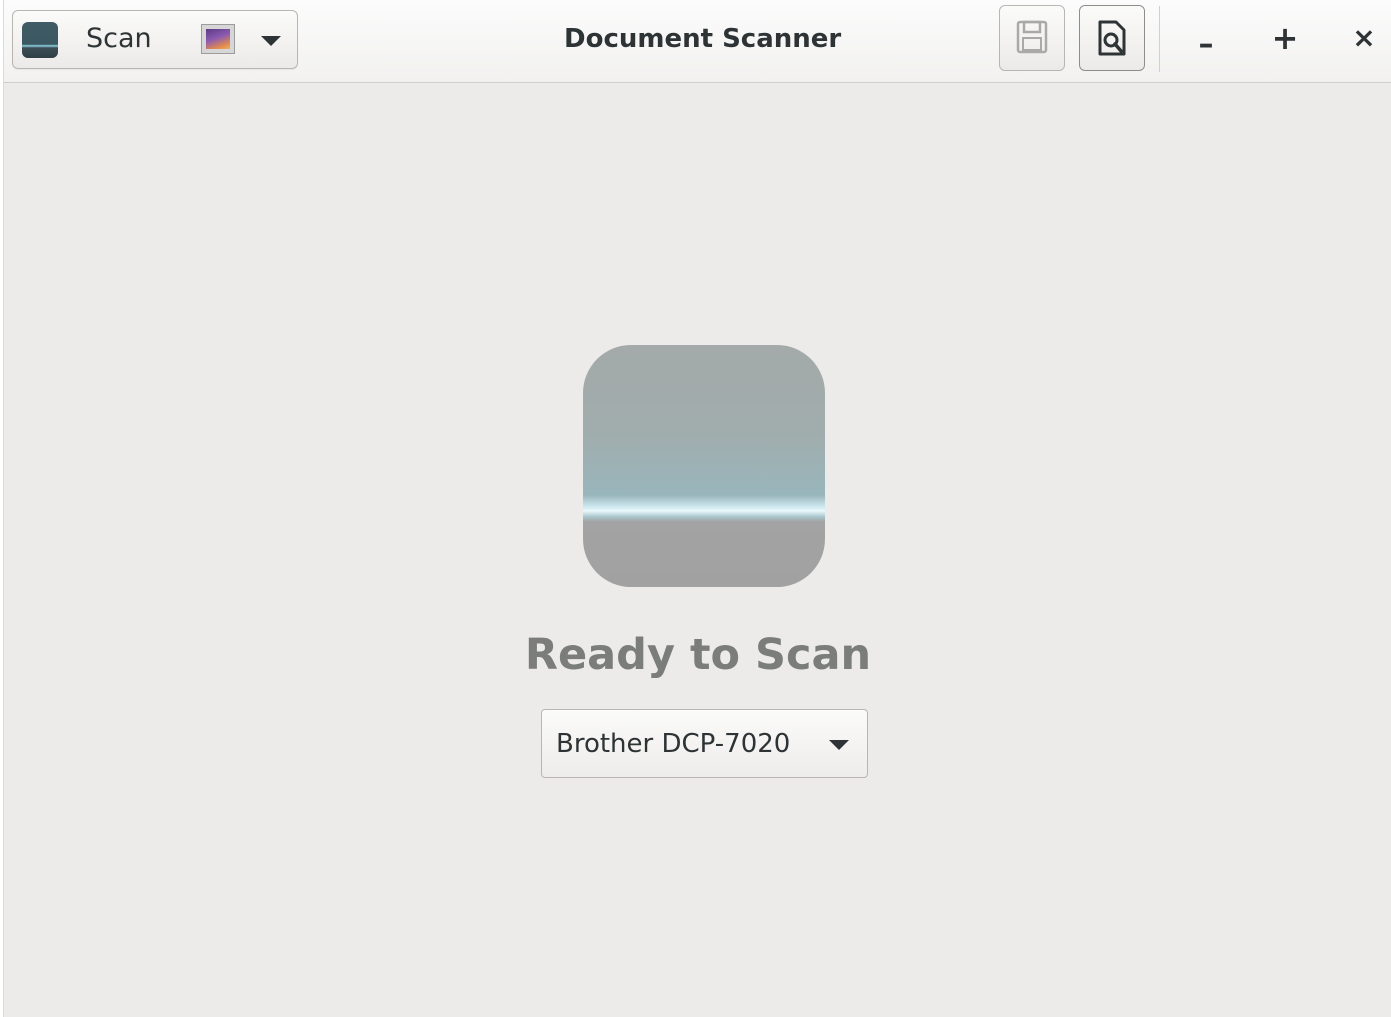 Image resolution: width=1391 pixels, height=1017 pixels. Describe the element at coordinates (40, 40) in the screenshot. I see `scanner-icon` at that location.